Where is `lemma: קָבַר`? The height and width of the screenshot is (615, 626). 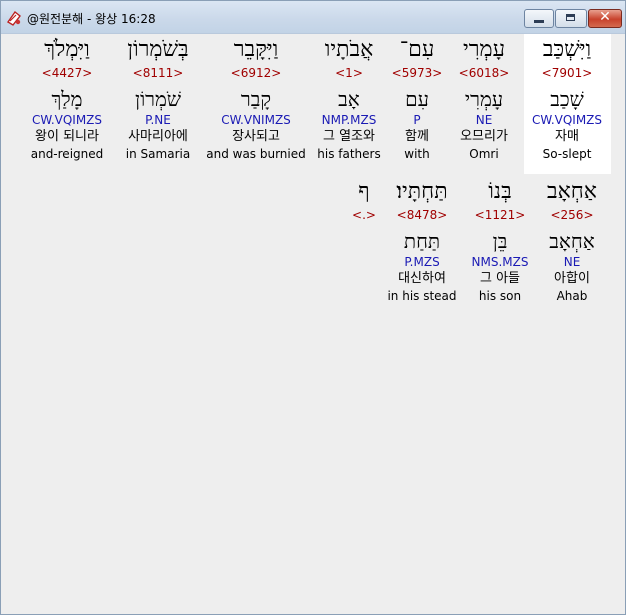
lemma: קָבַר is located at coordinates (256, 99).